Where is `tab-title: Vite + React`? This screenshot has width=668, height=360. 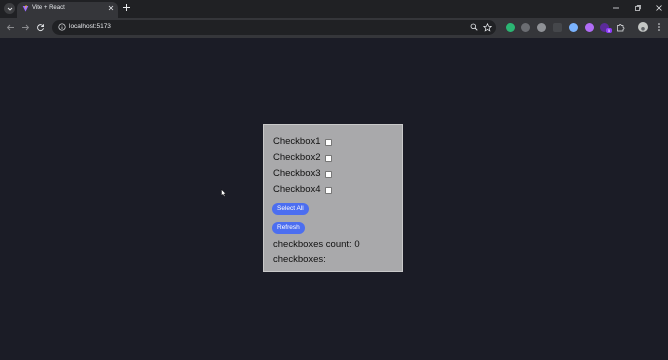 tab-title: Vite + React is located at coordinates (48, 8).